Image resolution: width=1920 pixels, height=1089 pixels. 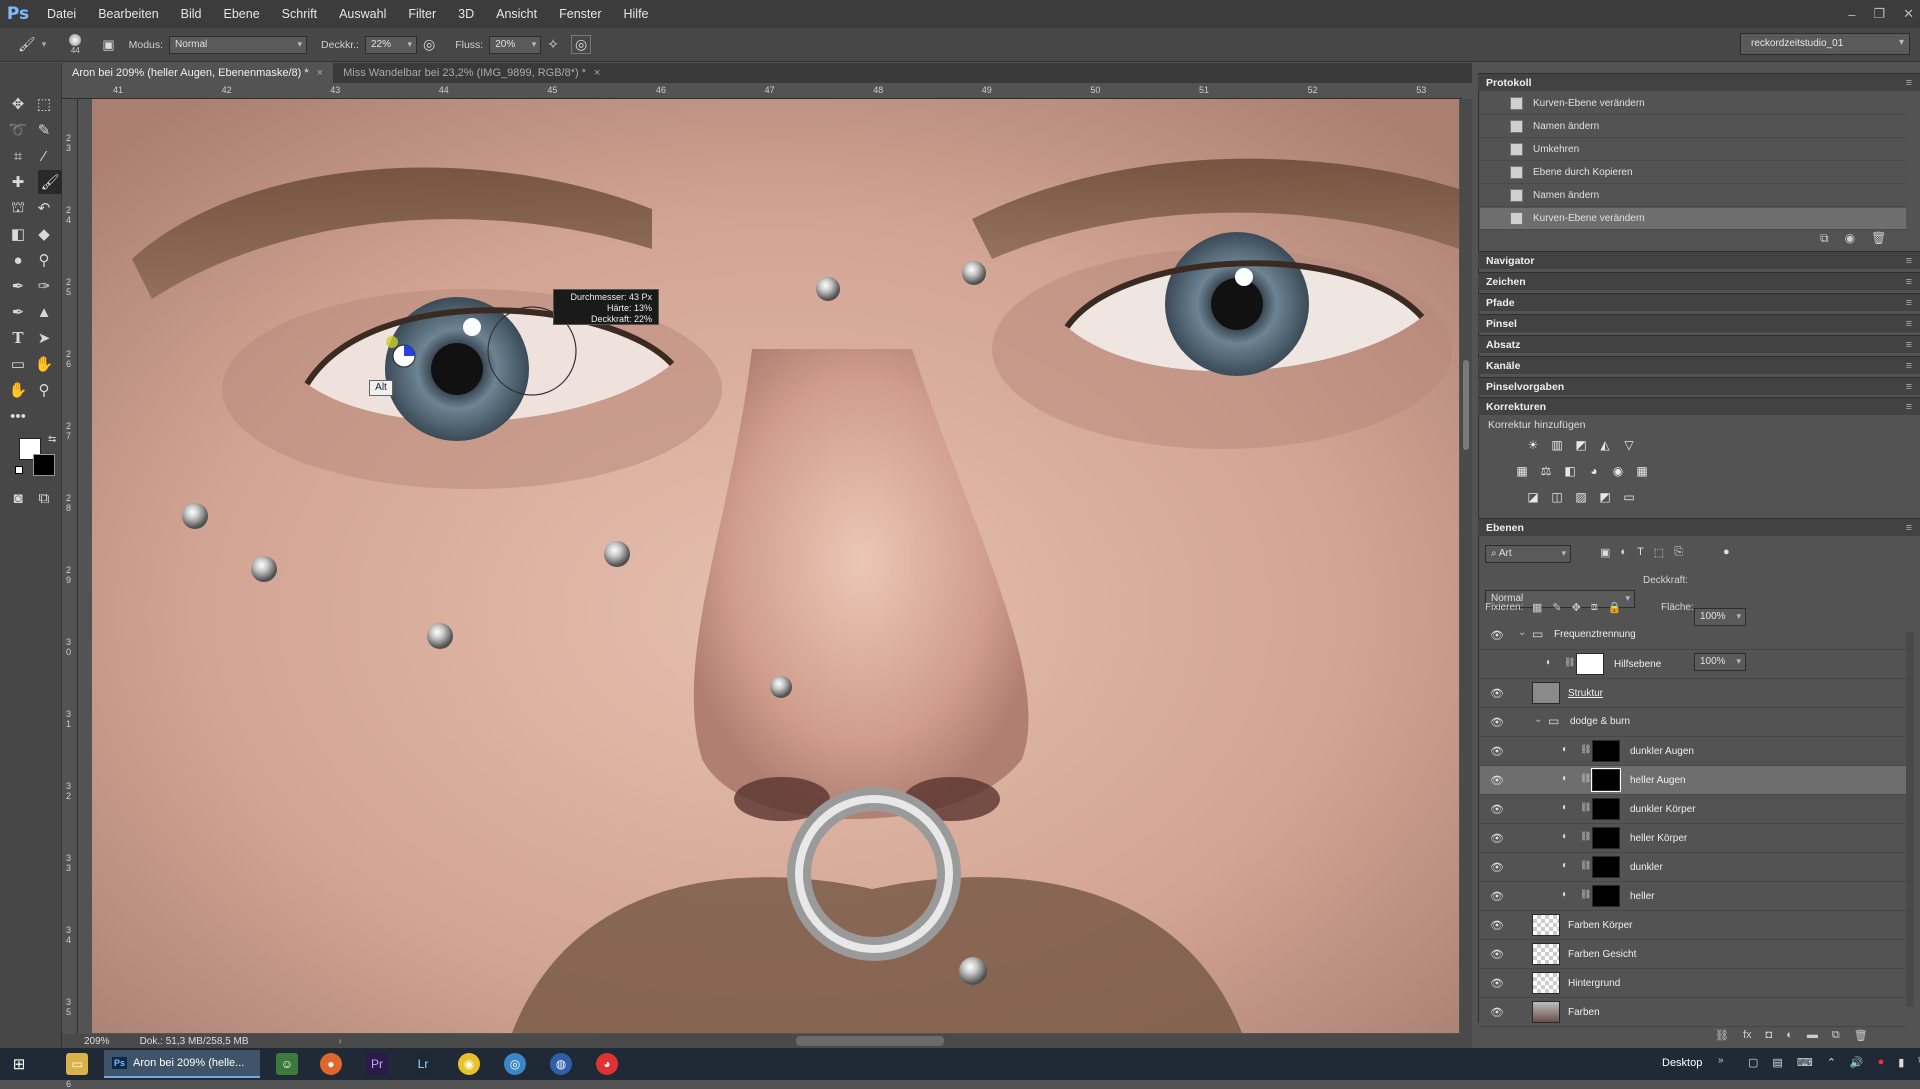 I want to click on layer-row: 👁 Farben, so click(x=1693, y=1012).